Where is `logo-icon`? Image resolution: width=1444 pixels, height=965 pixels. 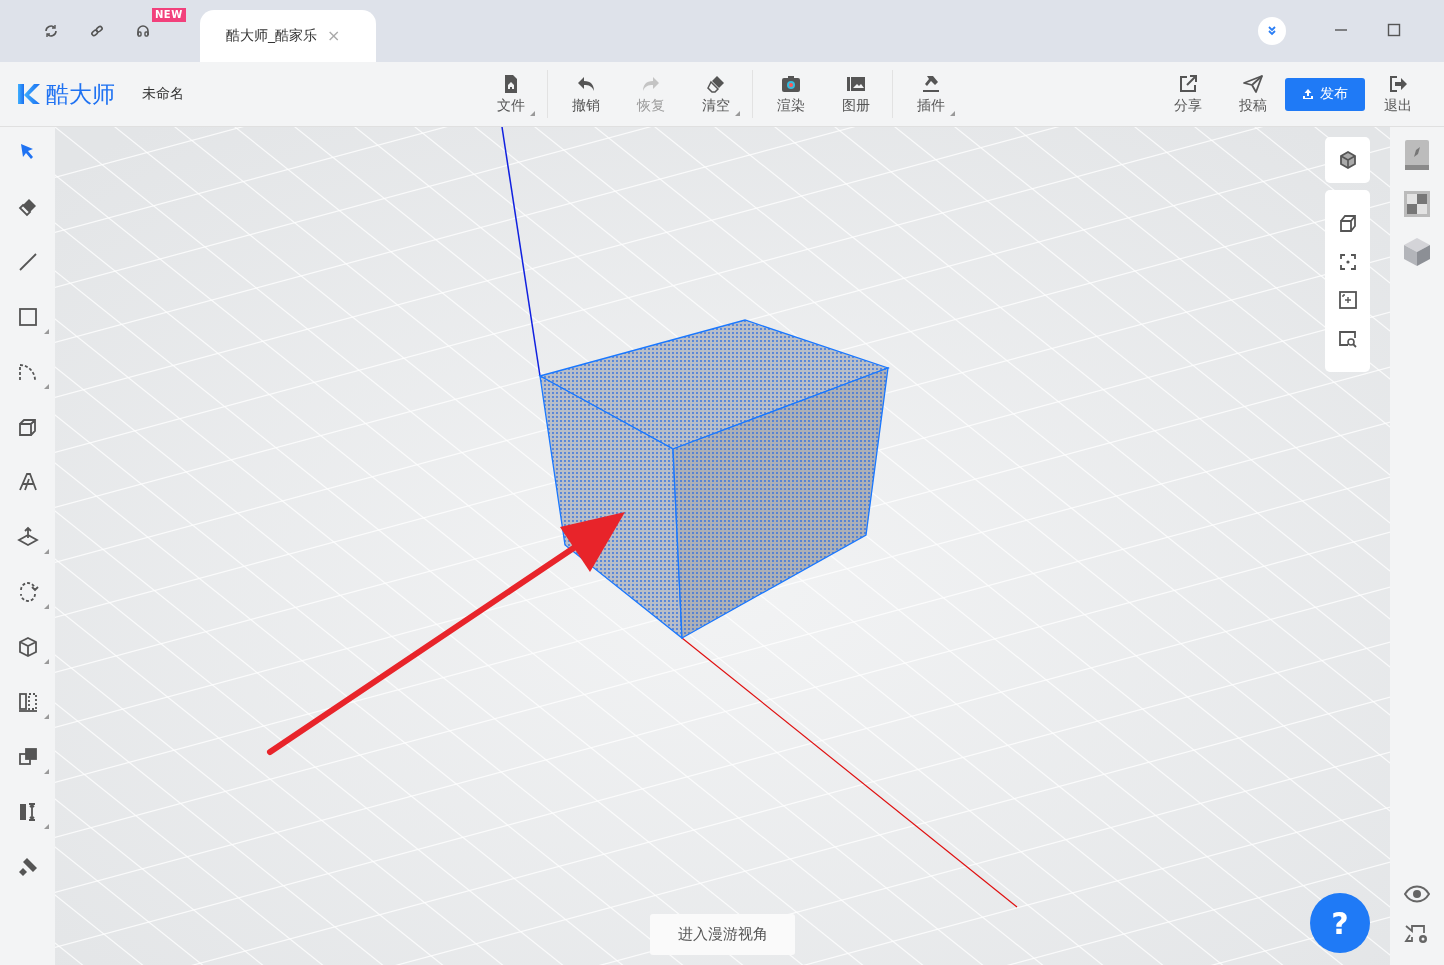
logo-icon is located at coordinates (29, 94).